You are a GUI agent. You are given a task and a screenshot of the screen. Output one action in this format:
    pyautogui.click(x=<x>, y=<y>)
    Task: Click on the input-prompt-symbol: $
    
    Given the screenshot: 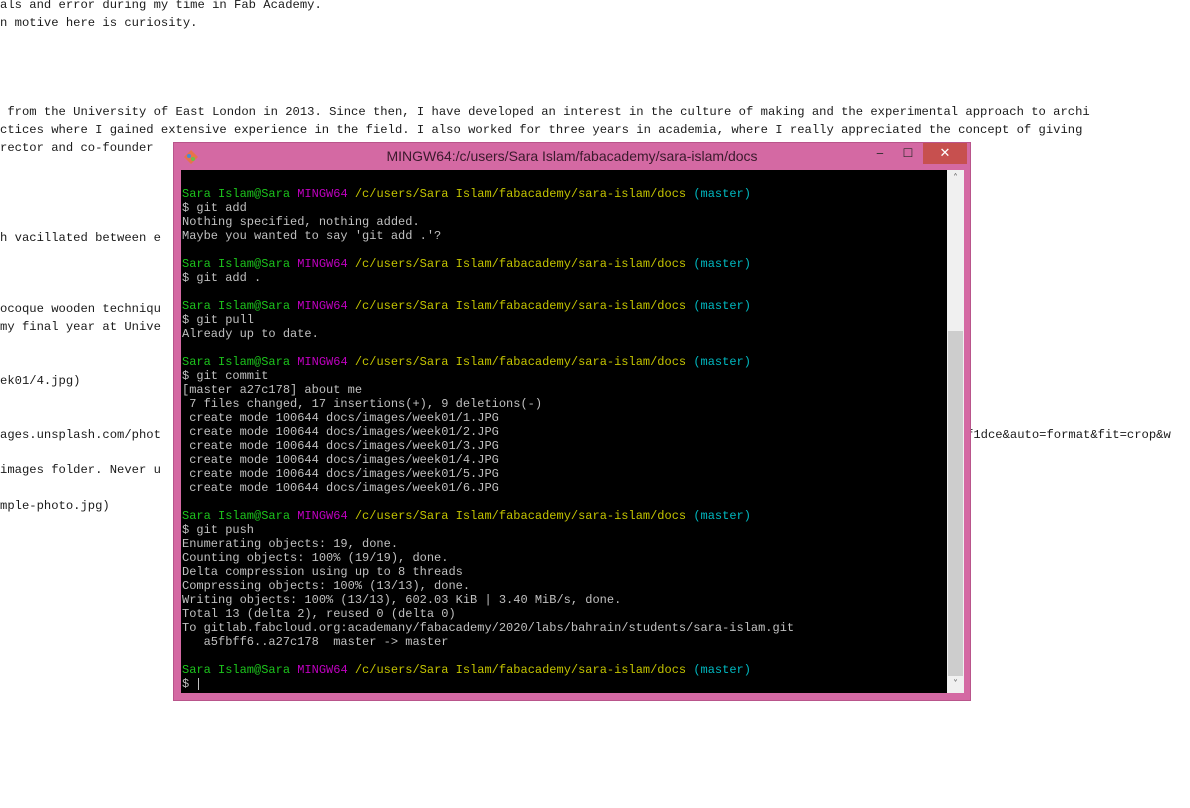 What is the action you would take?
    pyautogui.click(x=186, y=684)
    